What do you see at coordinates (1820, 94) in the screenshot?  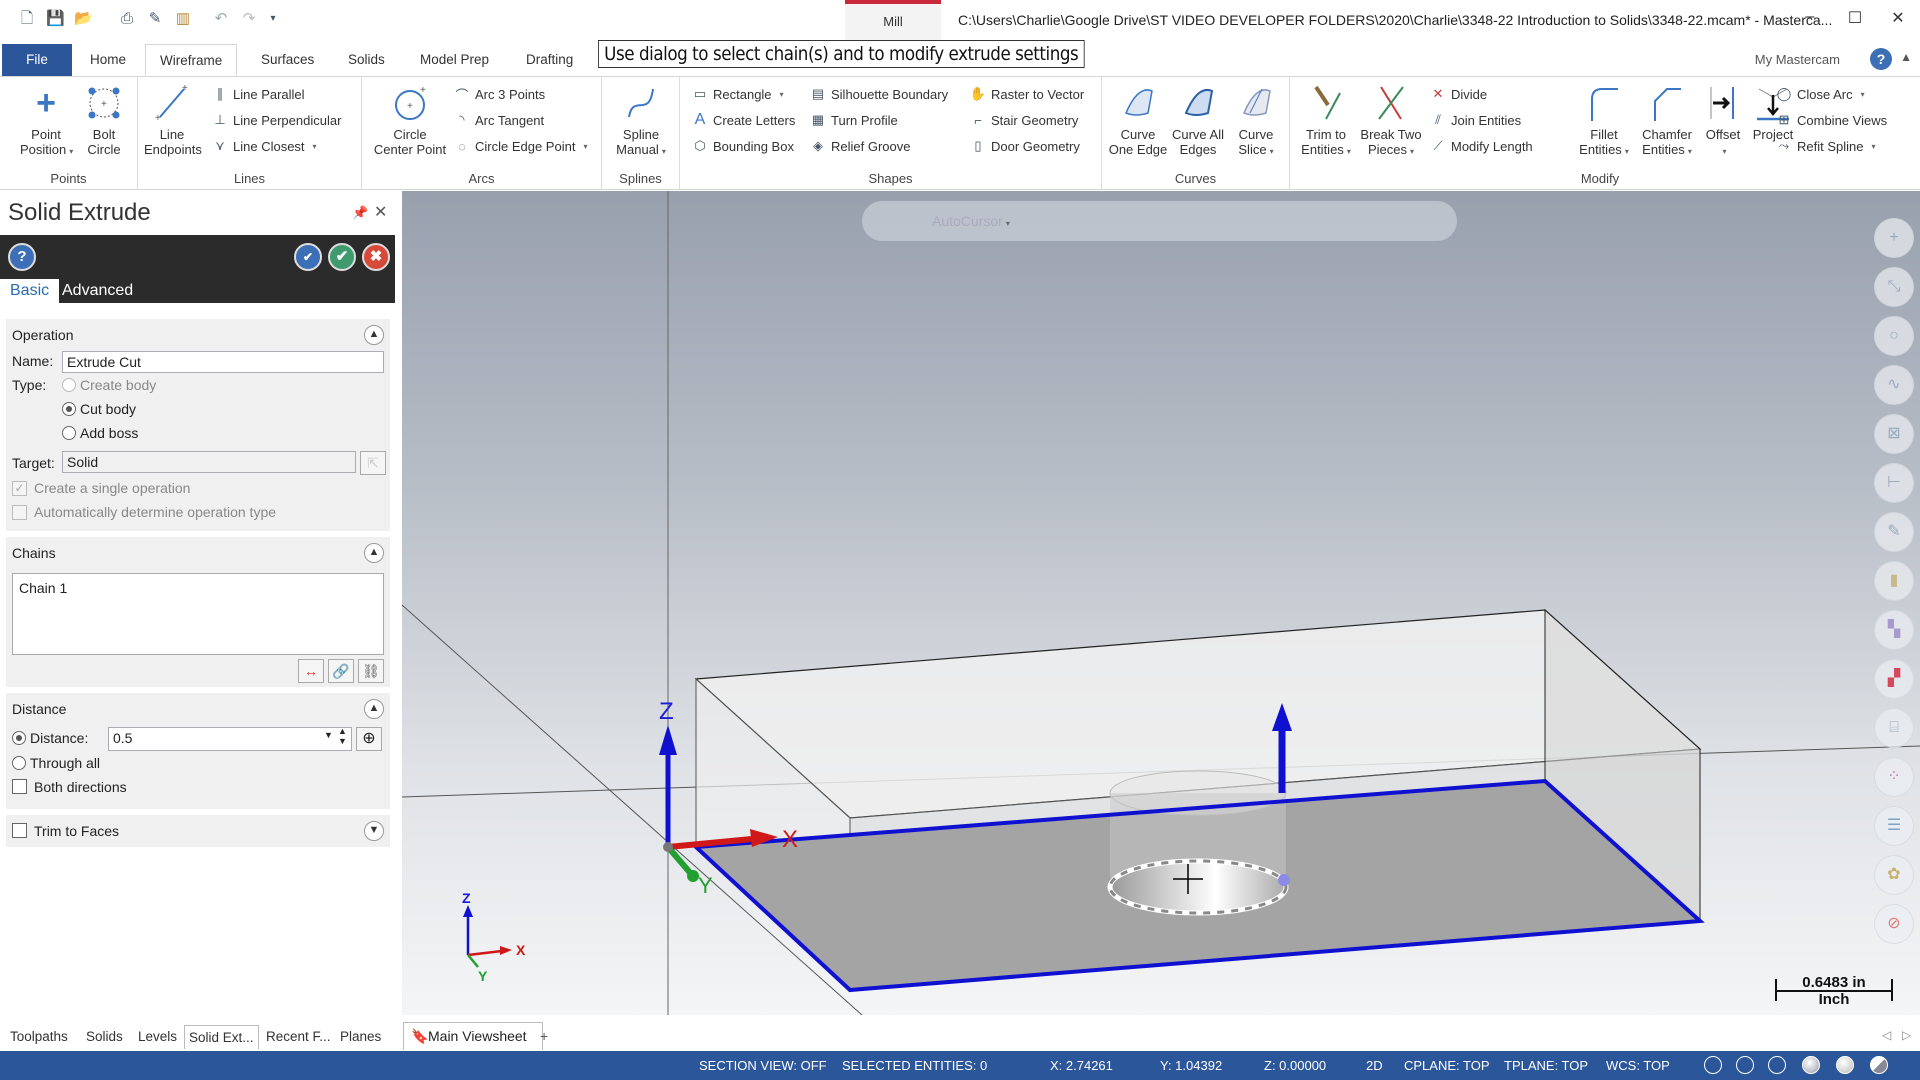 I see `close-arc-button: ◯ Close Arc ▾` at bounding box center [1820, 94].